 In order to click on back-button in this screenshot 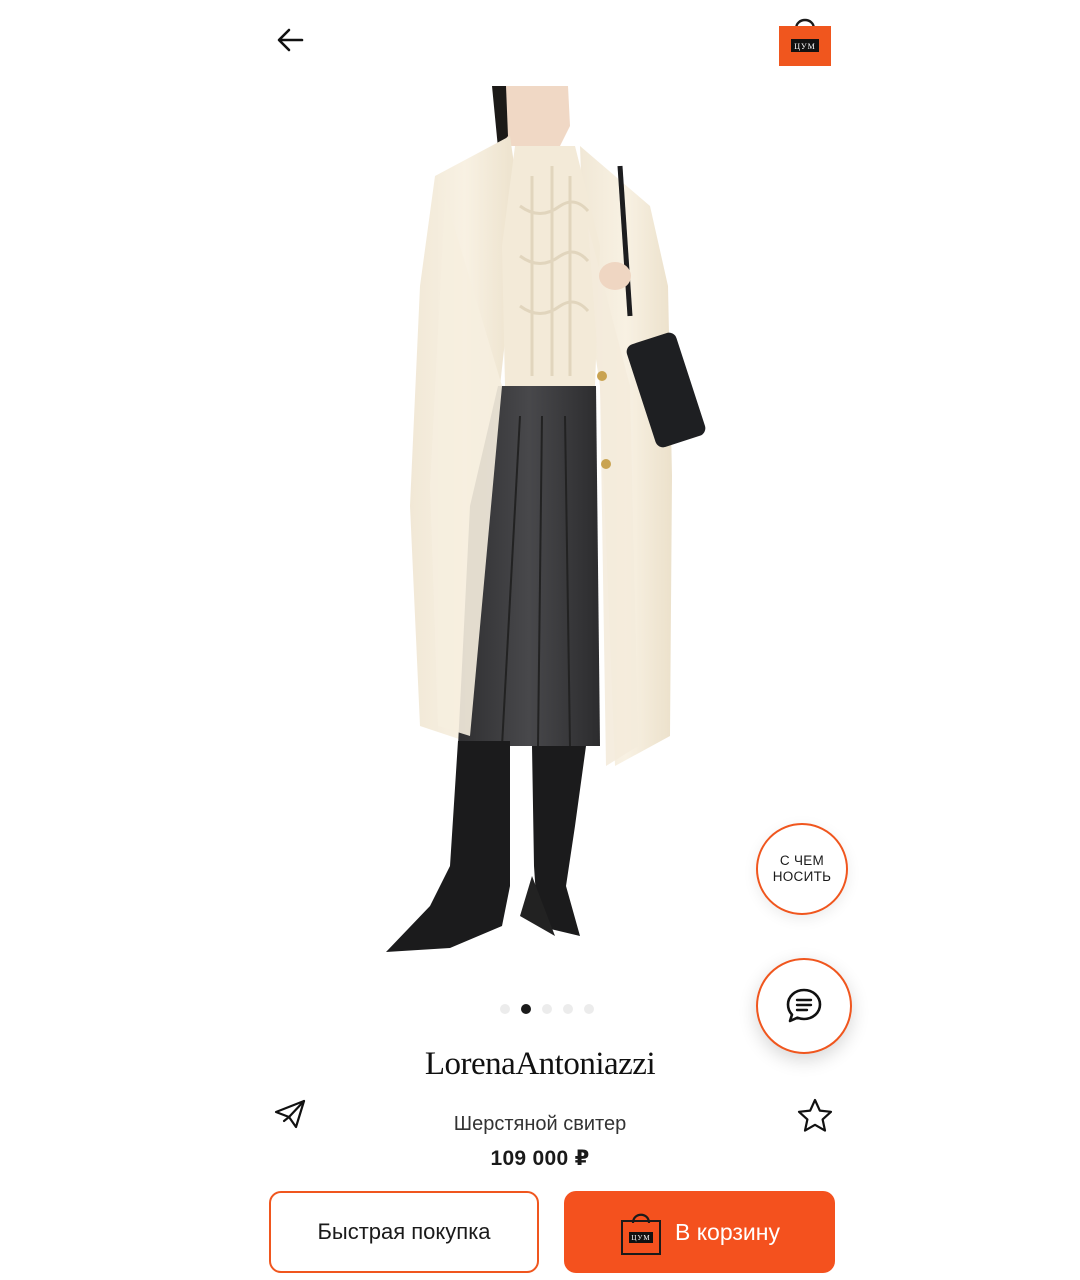, I will do `click(292, 40)`.